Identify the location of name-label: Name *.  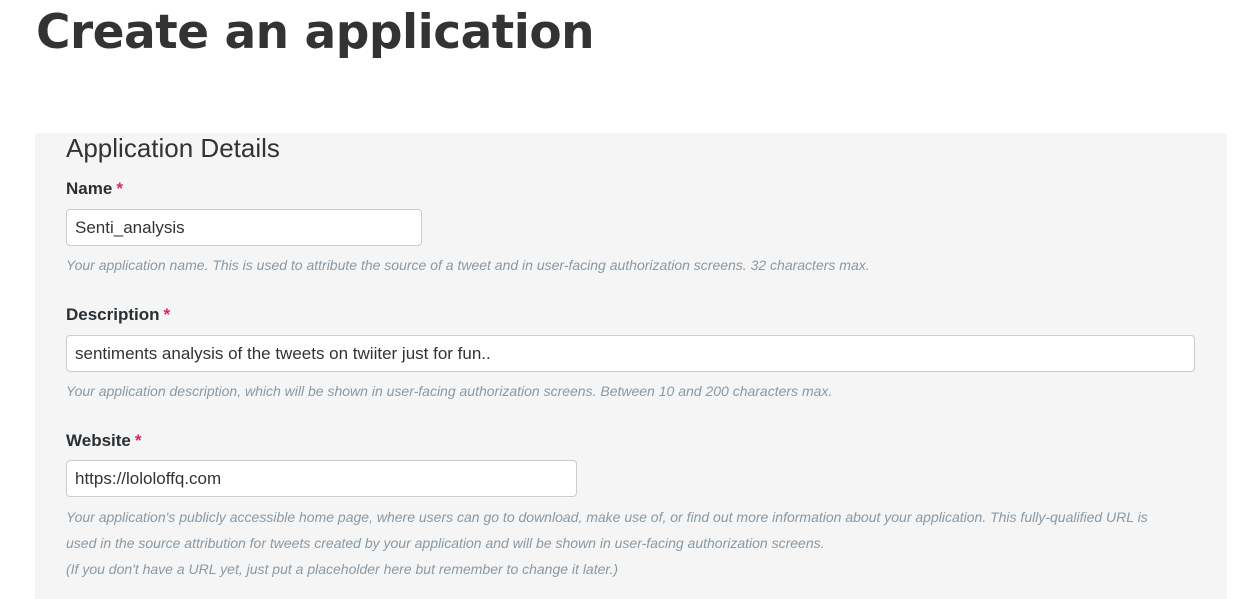
(94, 189).